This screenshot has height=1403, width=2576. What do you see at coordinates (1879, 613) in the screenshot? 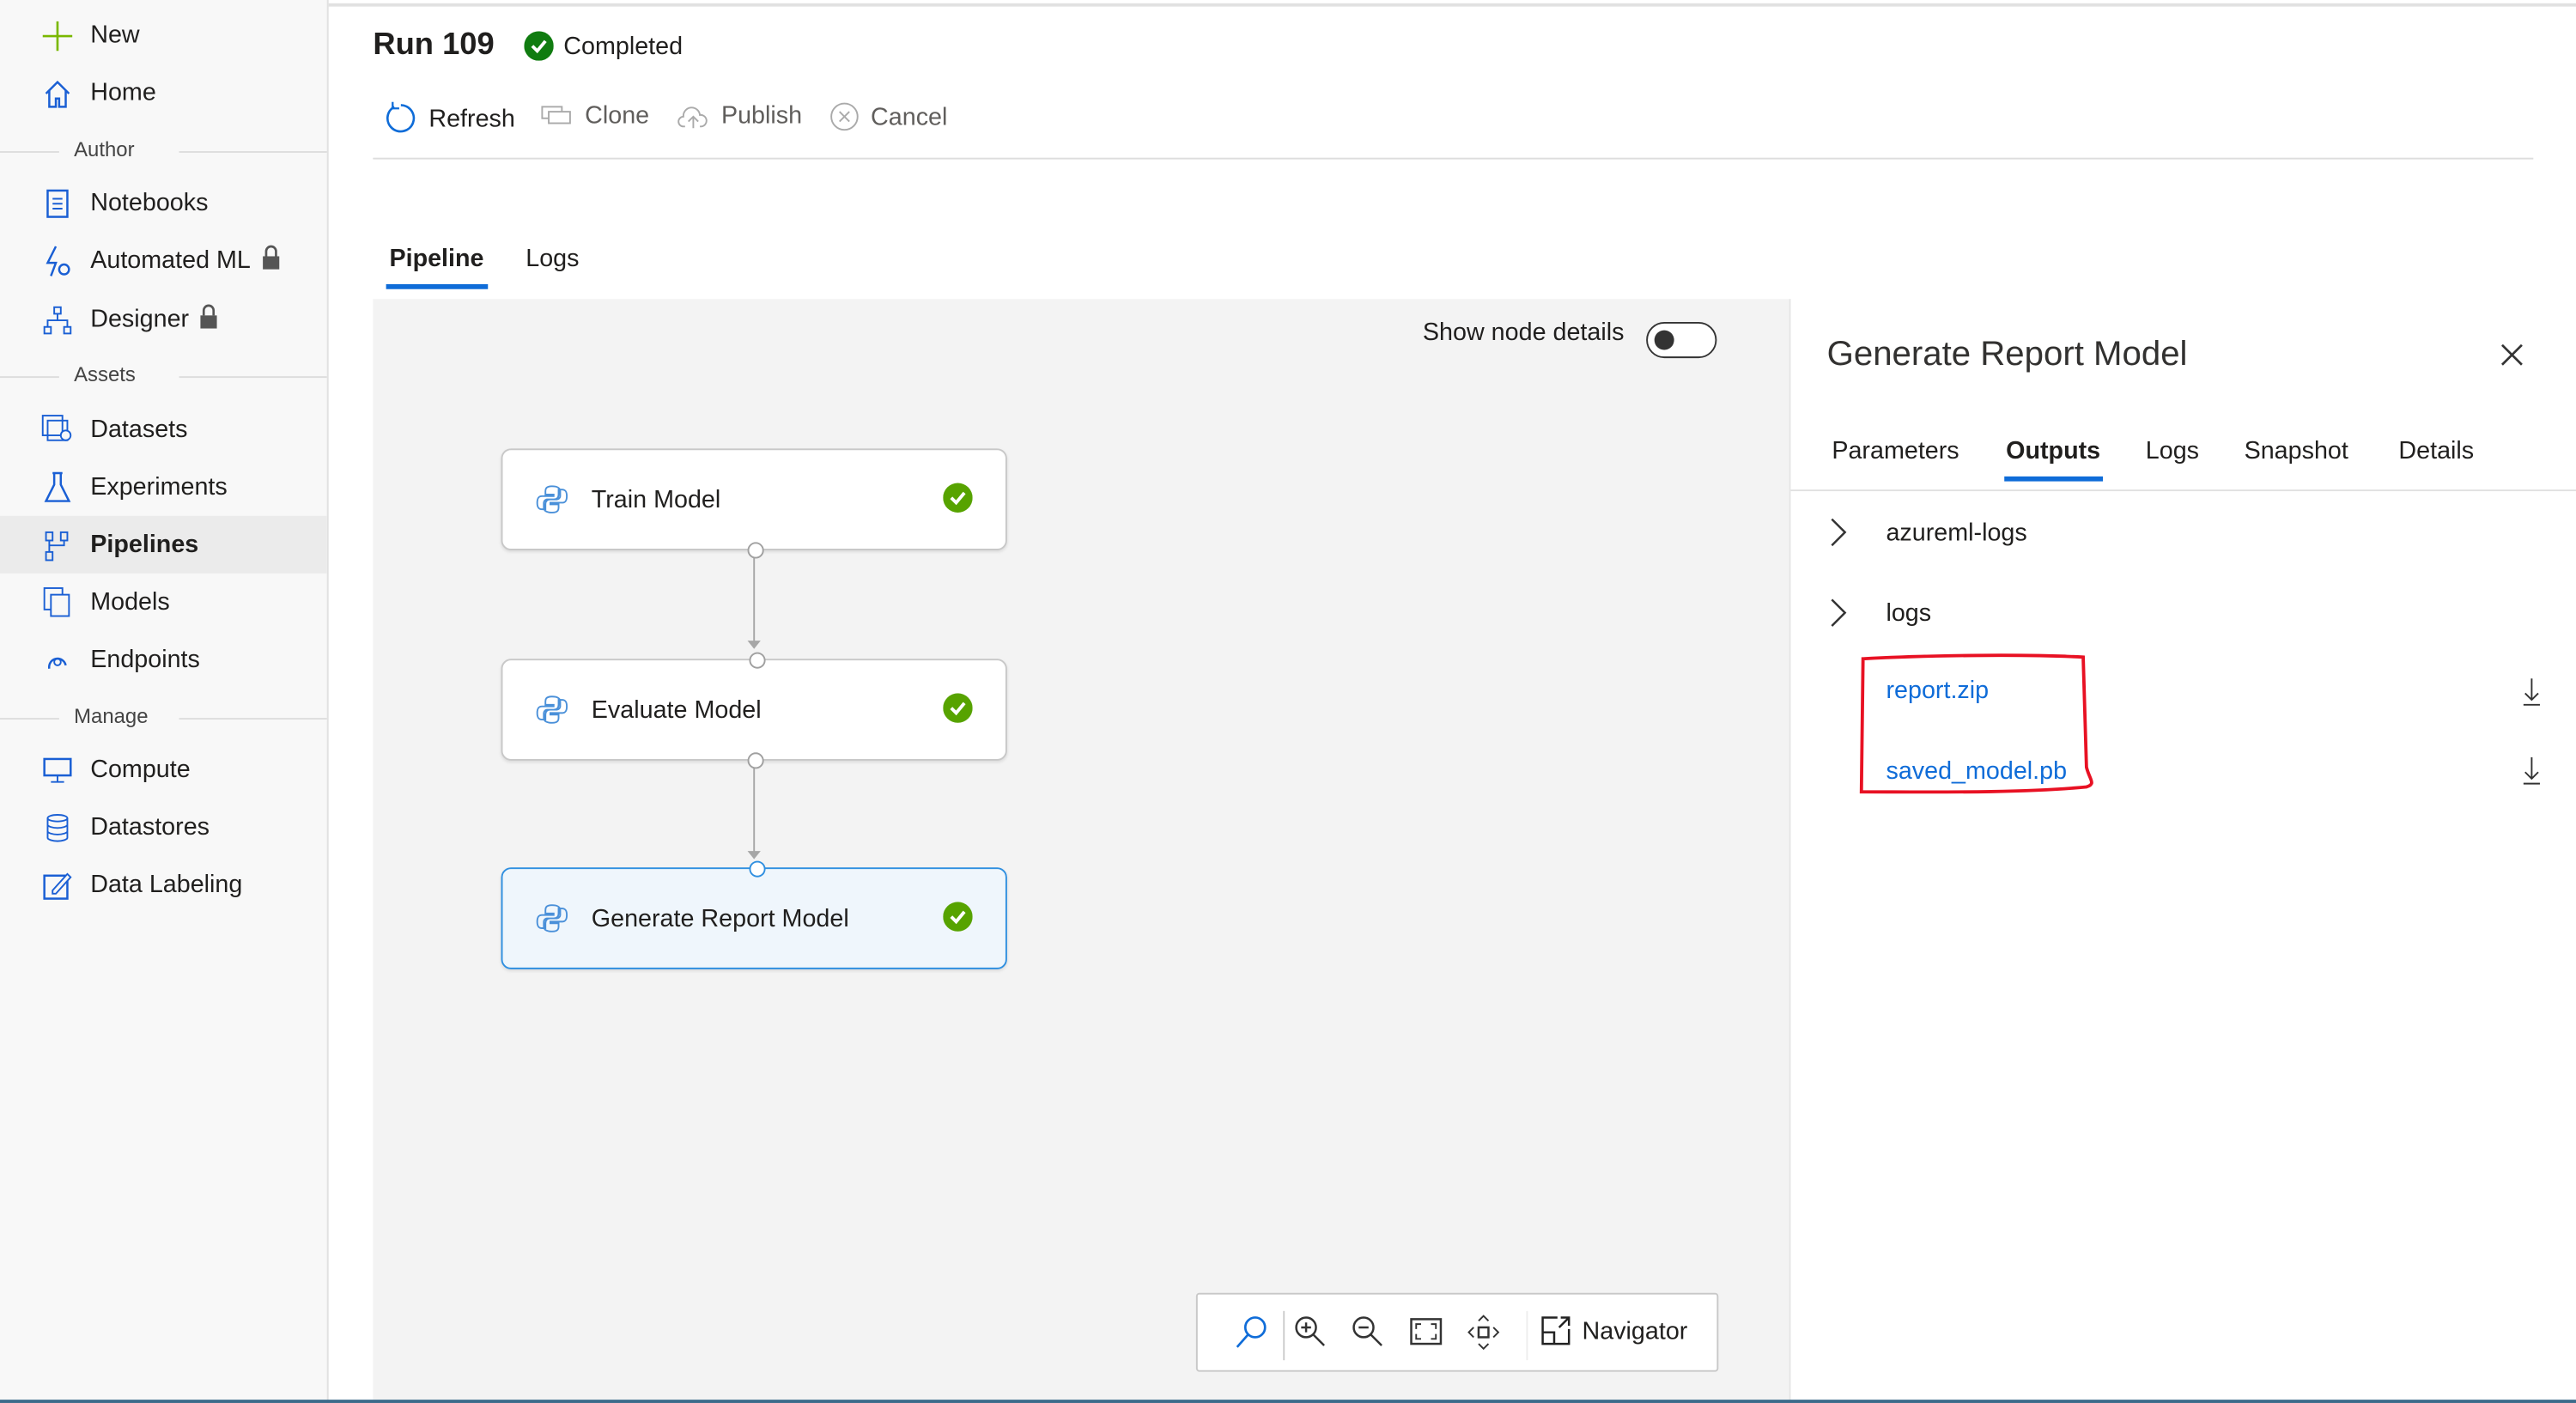
I see `folder-logs: logs` at bounding box center [1879, 613].